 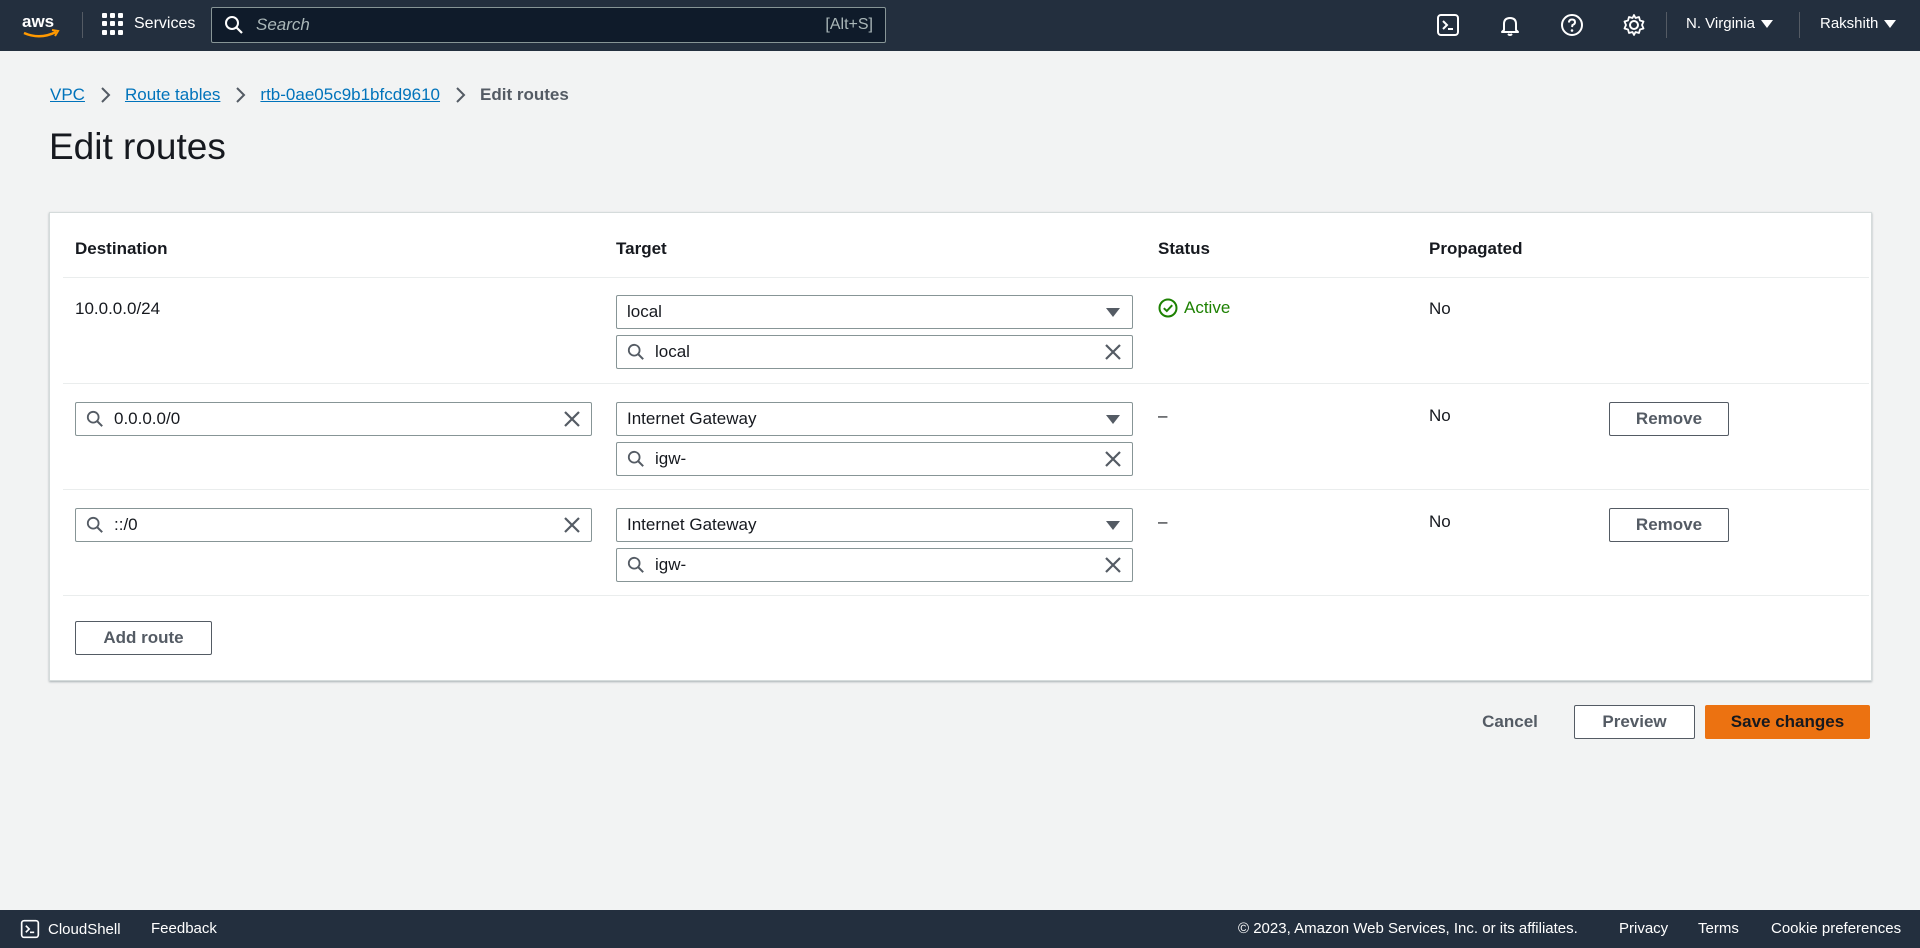 I want to click on target-type-select: local, so click(x=874, y=312).